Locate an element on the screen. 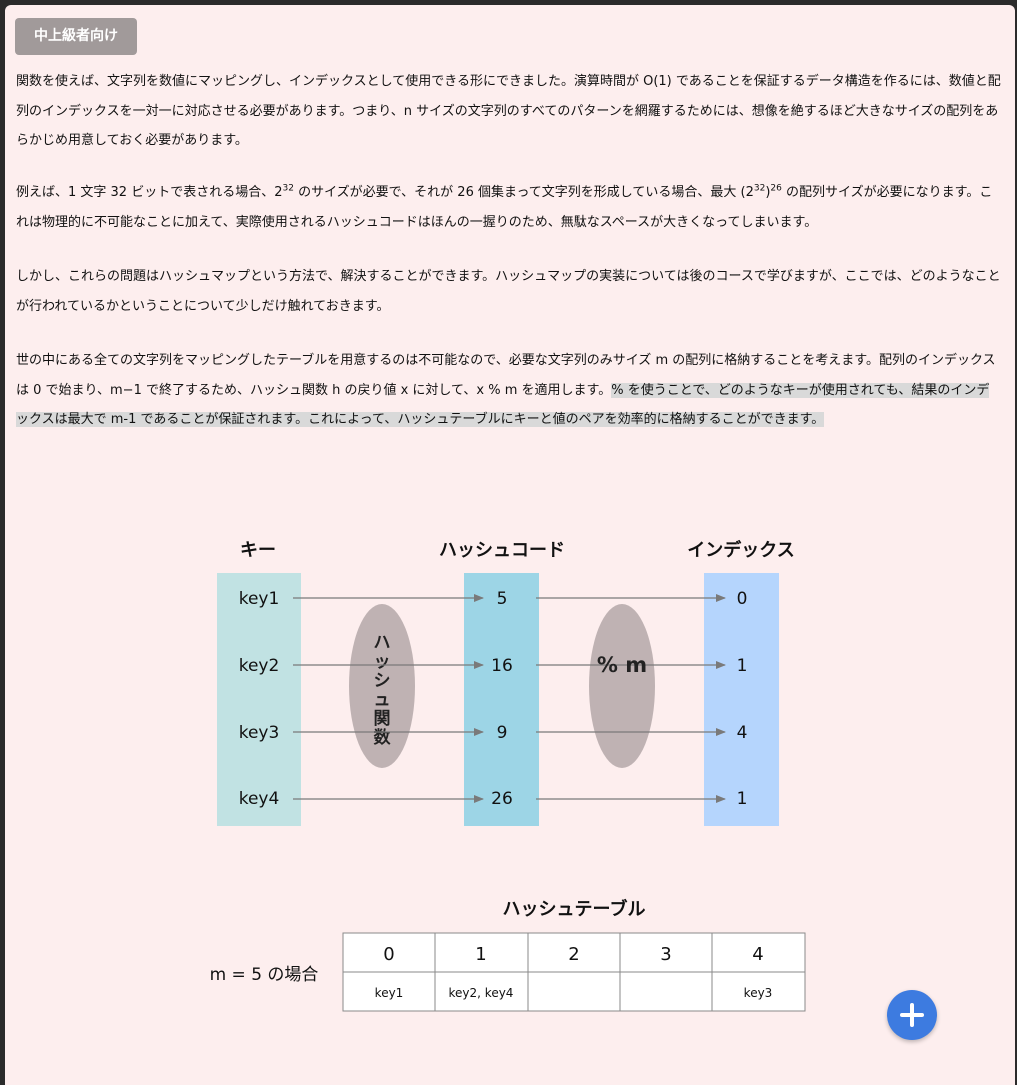  hash-code-label: 9 is located at coordinates (502, 733).